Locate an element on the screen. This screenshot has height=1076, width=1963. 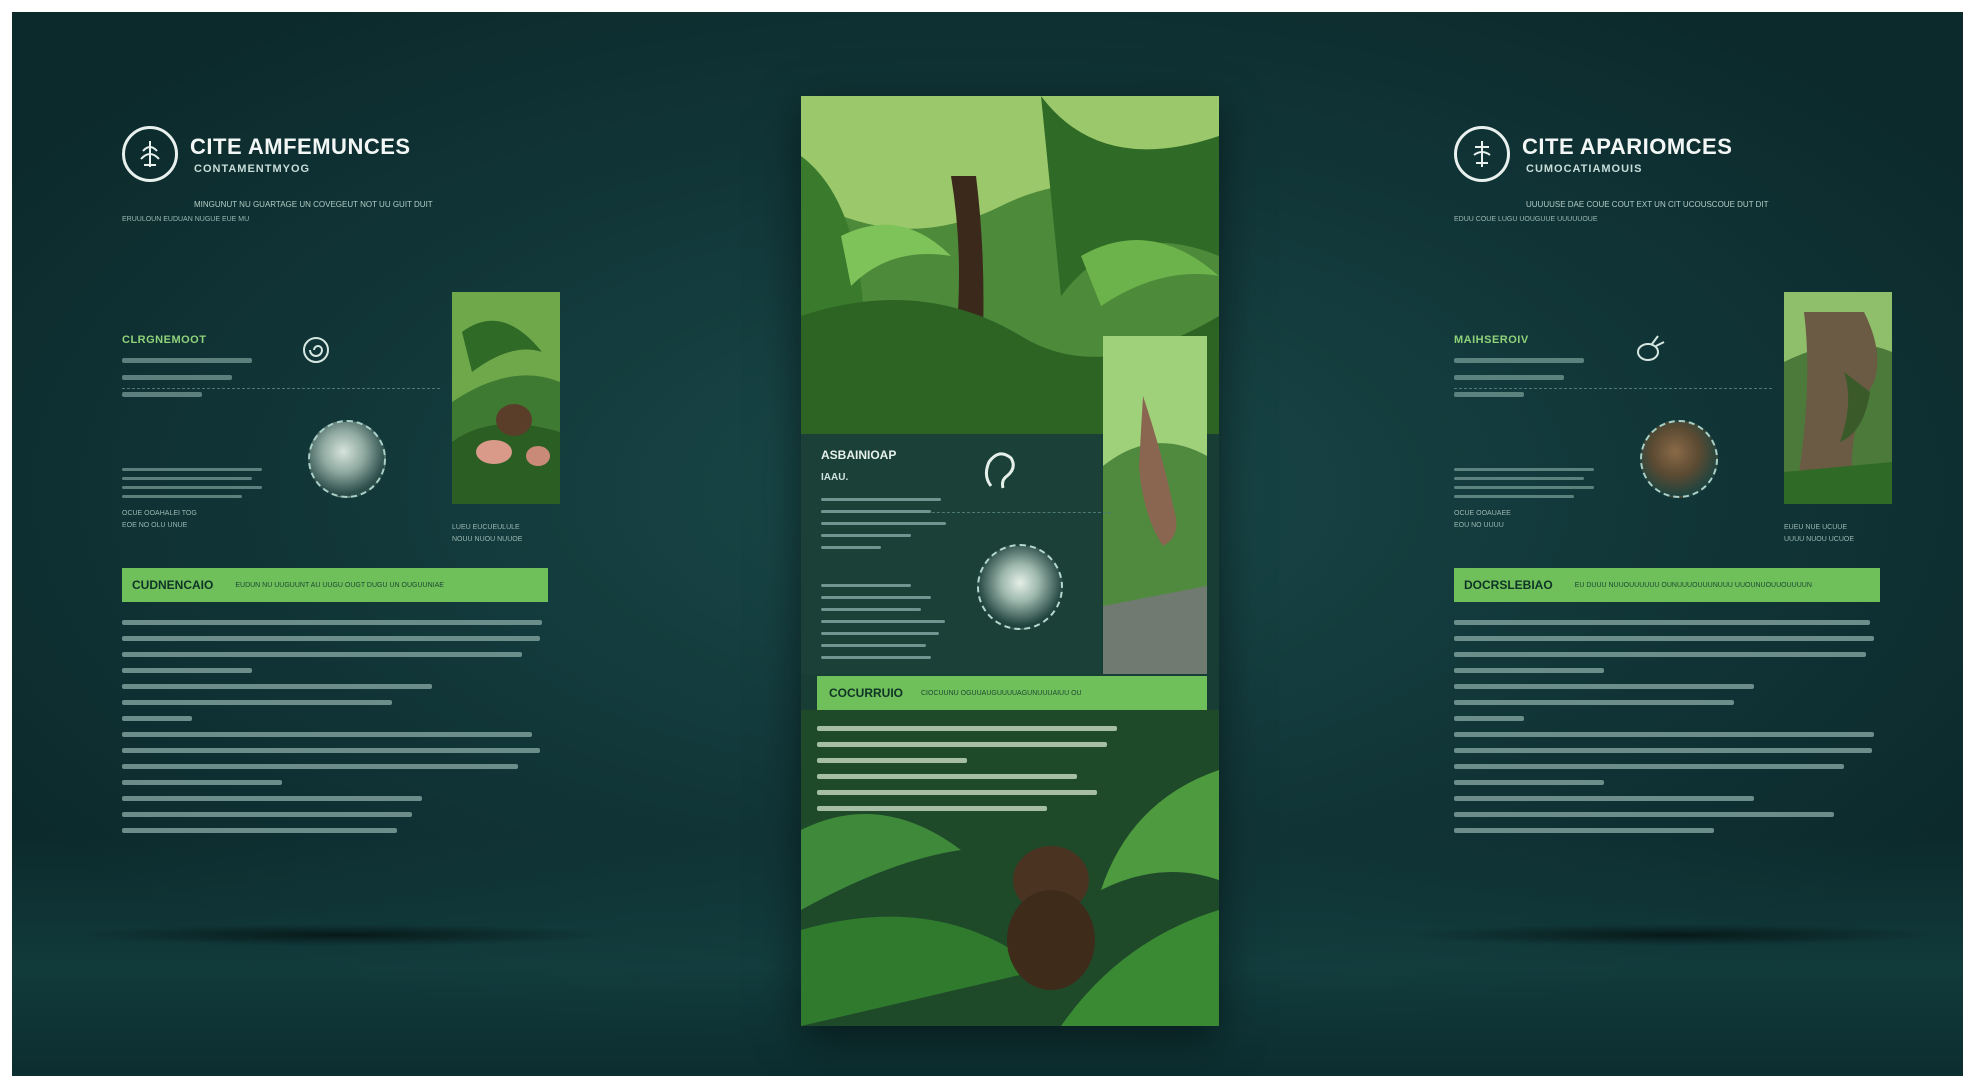
panel-title: CITE APARIOMCES is located at coordinates (1627, 146).